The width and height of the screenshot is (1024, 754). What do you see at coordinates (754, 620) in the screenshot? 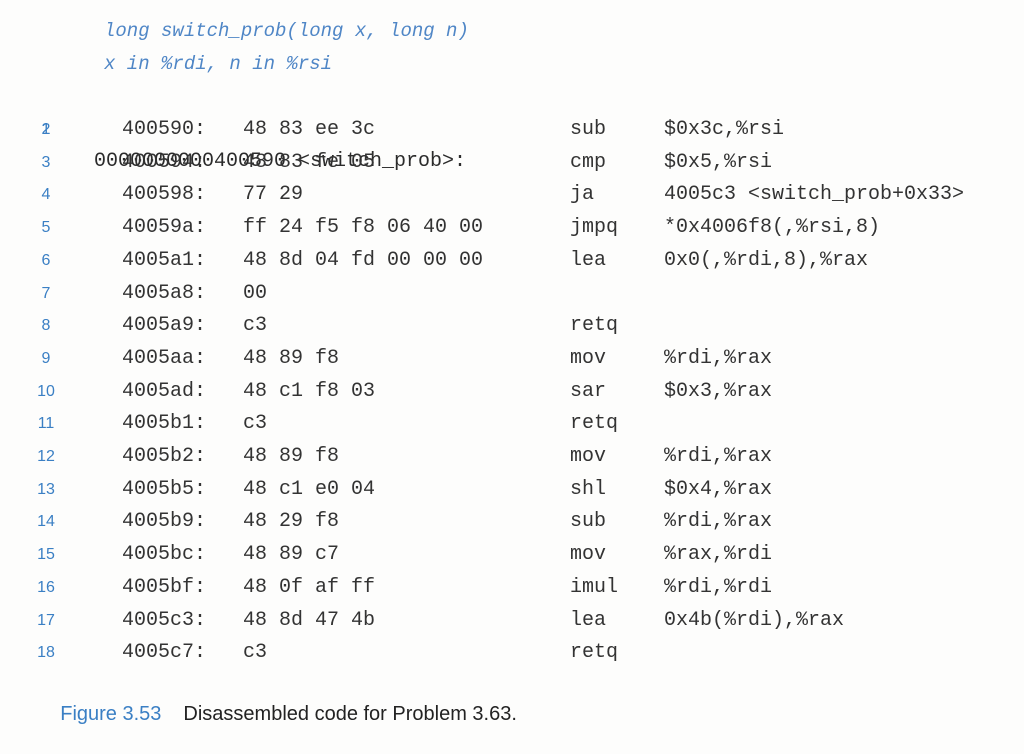
I see `instruction-operands: 0x4b(%rdi),%rax` at bounding box center [754, 620].